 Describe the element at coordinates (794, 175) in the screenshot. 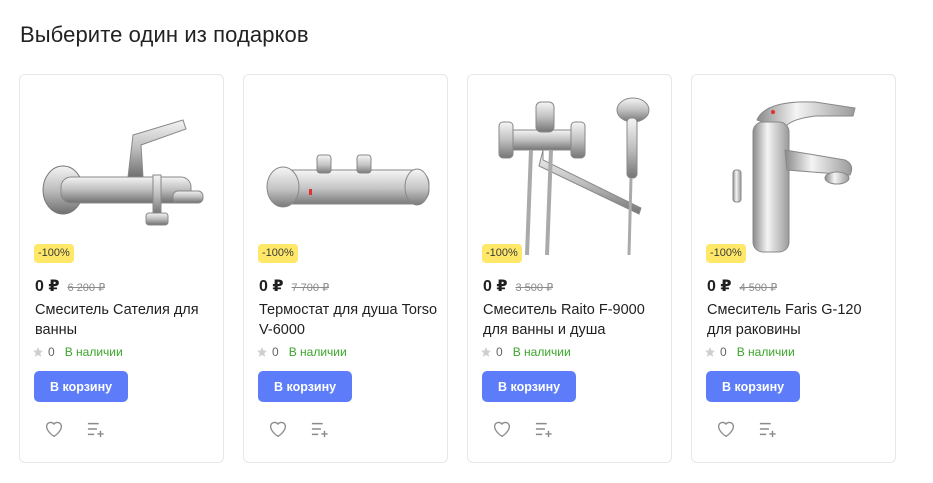

I see `basin-mixer-image` at that location.